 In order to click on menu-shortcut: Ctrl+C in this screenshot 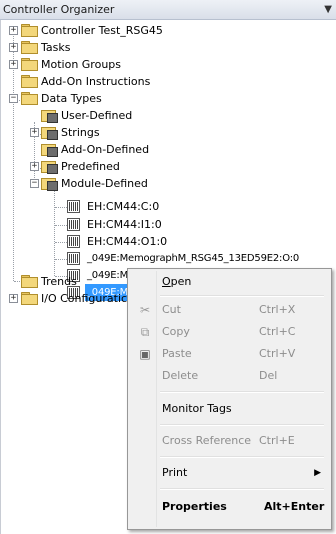, I will do `click(277, 331)`.